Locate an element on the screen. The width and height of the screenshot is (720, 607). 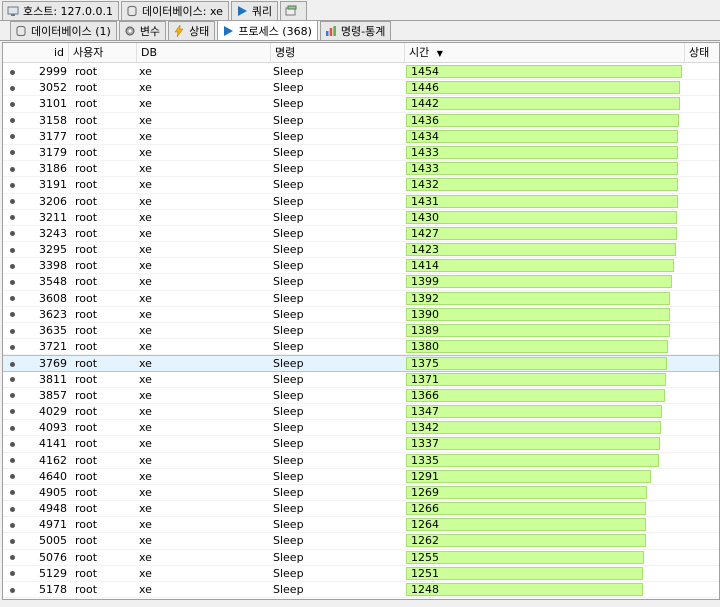
table-row: 4905 root xe Sleep 1269 is located at coordinates (361, 493).